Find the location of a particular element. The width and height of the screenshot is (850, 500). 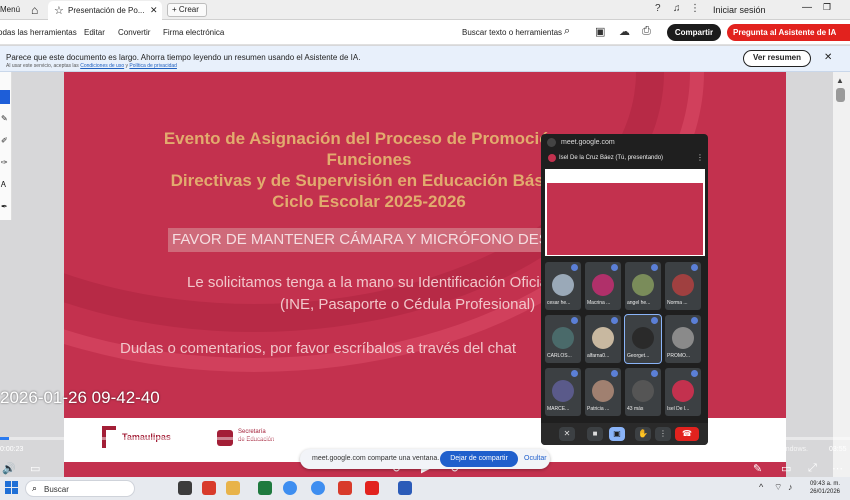

subtitles-icon: ▭ is located at coordinates (35, 468).